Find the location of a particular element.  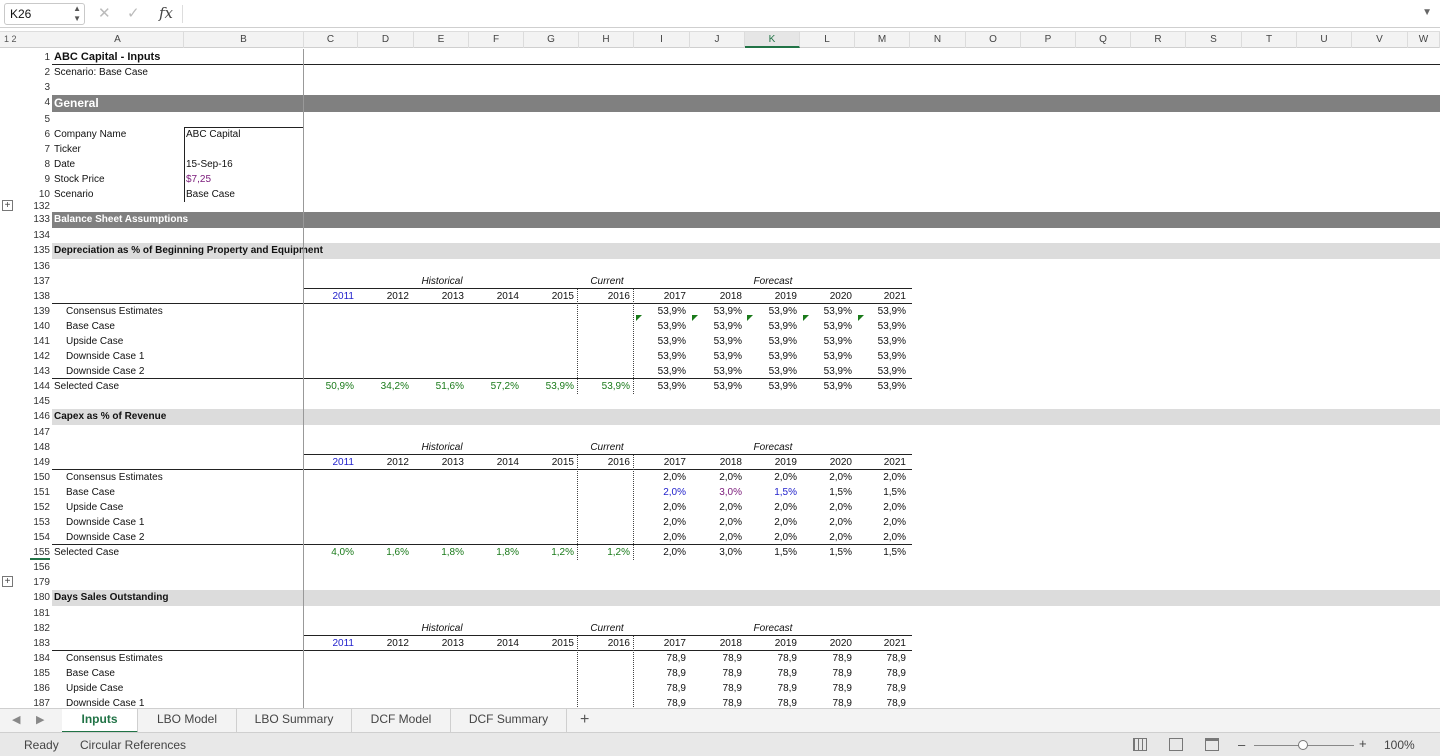

row-number: 147 is located at coordinates (38, 432).